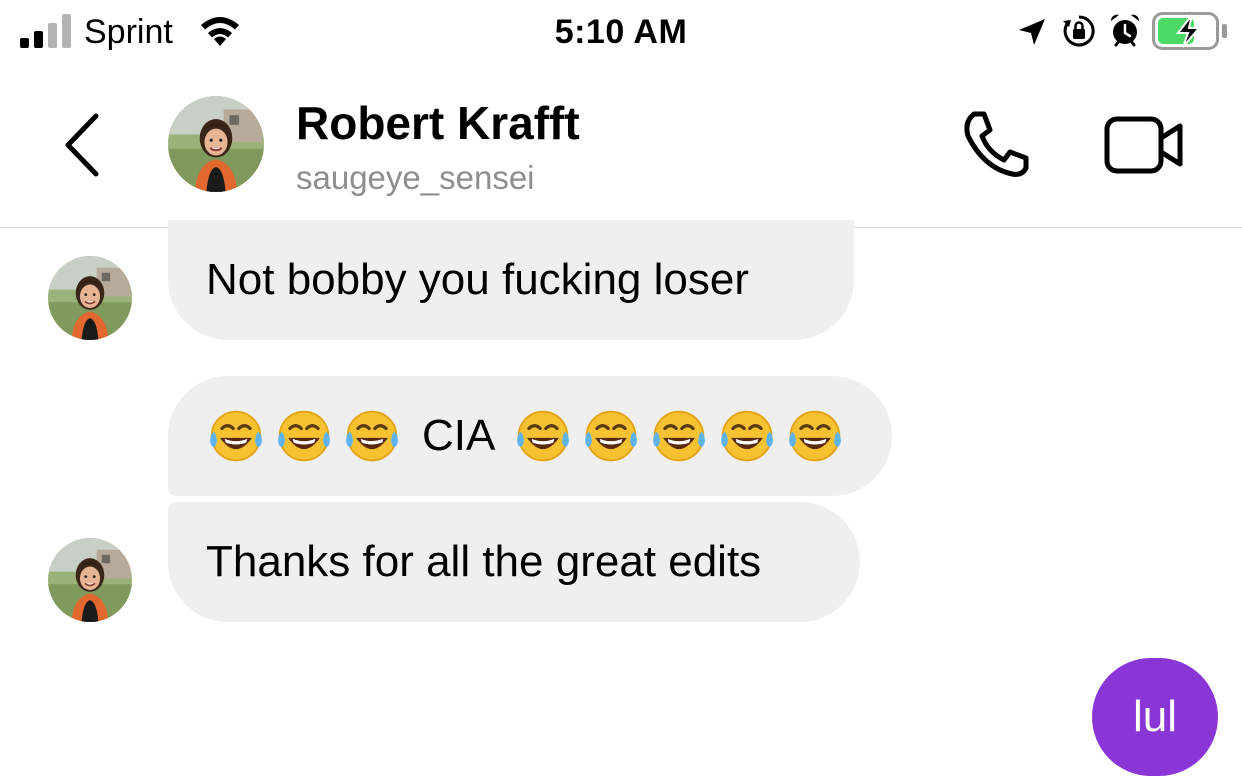 Image resolution: width=1242 pixels, height=784 pixels. I want to click on message-text: Thanks for all the great edits, so click(484, 561).